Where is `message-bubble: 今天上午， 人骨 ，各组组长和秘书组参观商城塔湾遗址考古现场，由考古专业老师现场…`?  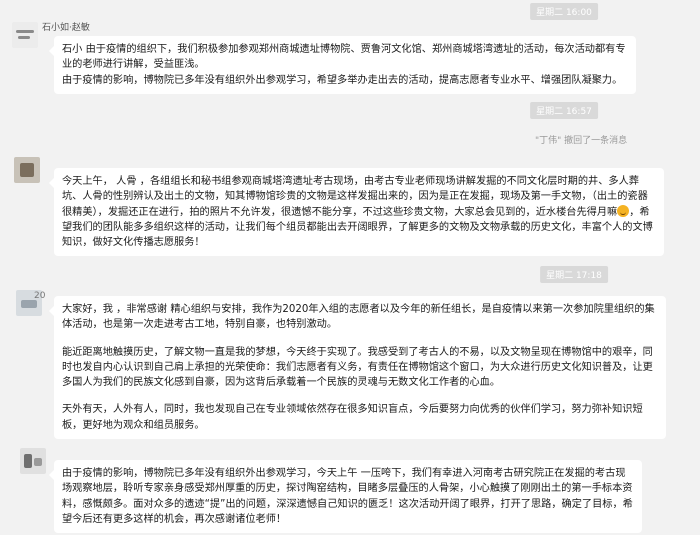
message-bubble: 今天上午， 人骨 ，各组组长和秘书组参观商城塔湾遗址考古现场，由考古专业老师现场… is located at coordinates (356, 212).